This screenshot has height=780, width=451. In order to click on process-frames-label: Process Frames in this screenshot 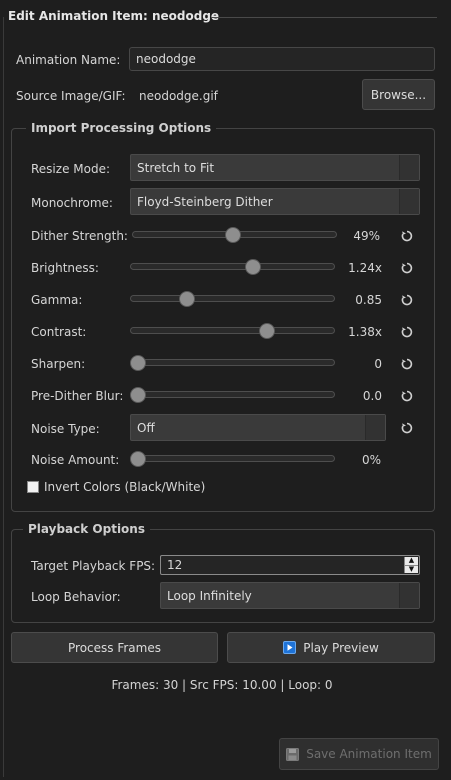, I will do `click(114, 647)`.